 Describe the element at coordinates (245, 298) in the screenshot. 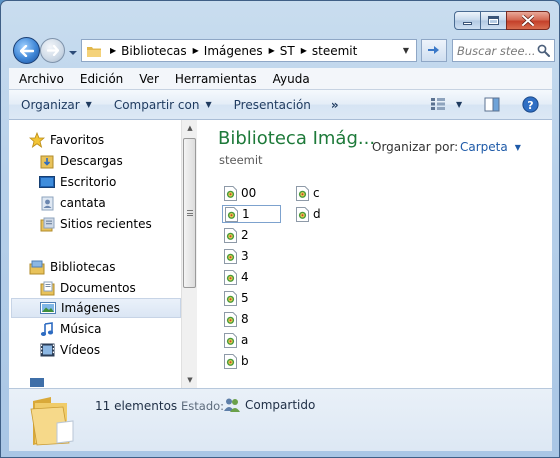

I see `file-name: 5` at that location.